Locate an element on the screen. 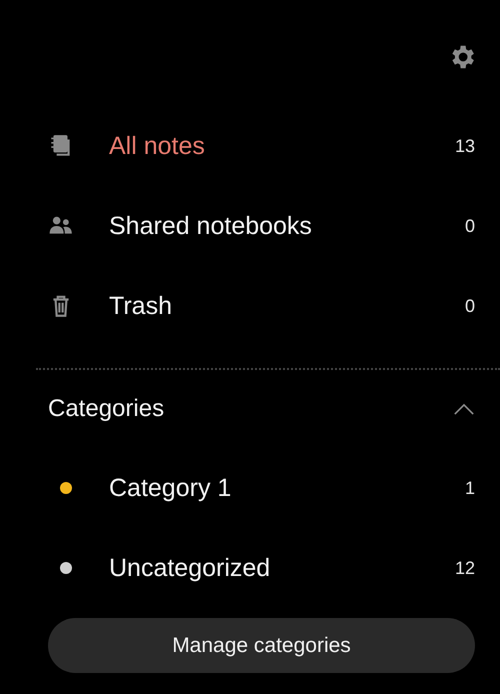 The height and width of the screenshot is (694, 500). nav-item: Trash 0 is located at coordinates (261, 306).